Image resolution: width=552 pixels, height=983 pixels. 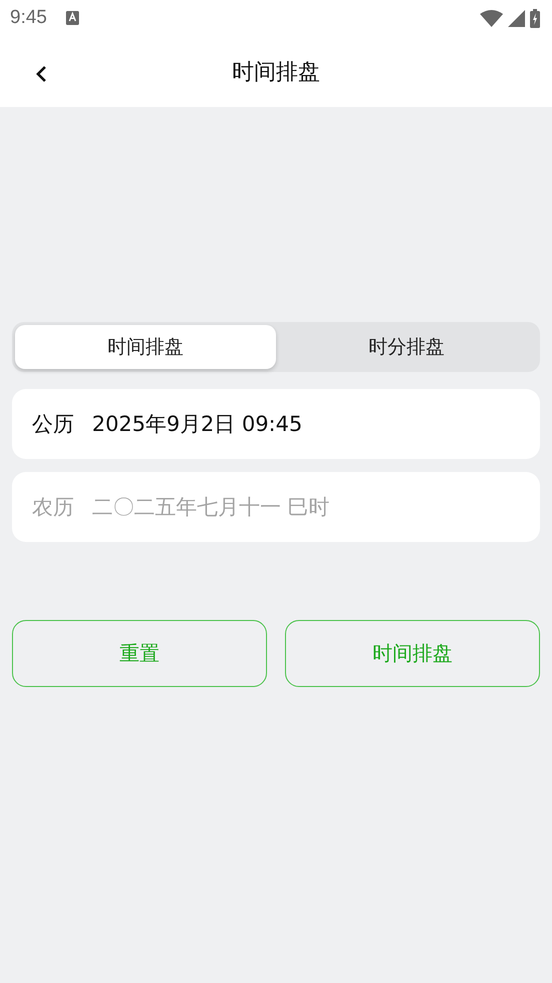 What do you see at coordinates (535, 18) in the screenshot?
I see `battery-charging-icon` at bounding box center [535, 18].